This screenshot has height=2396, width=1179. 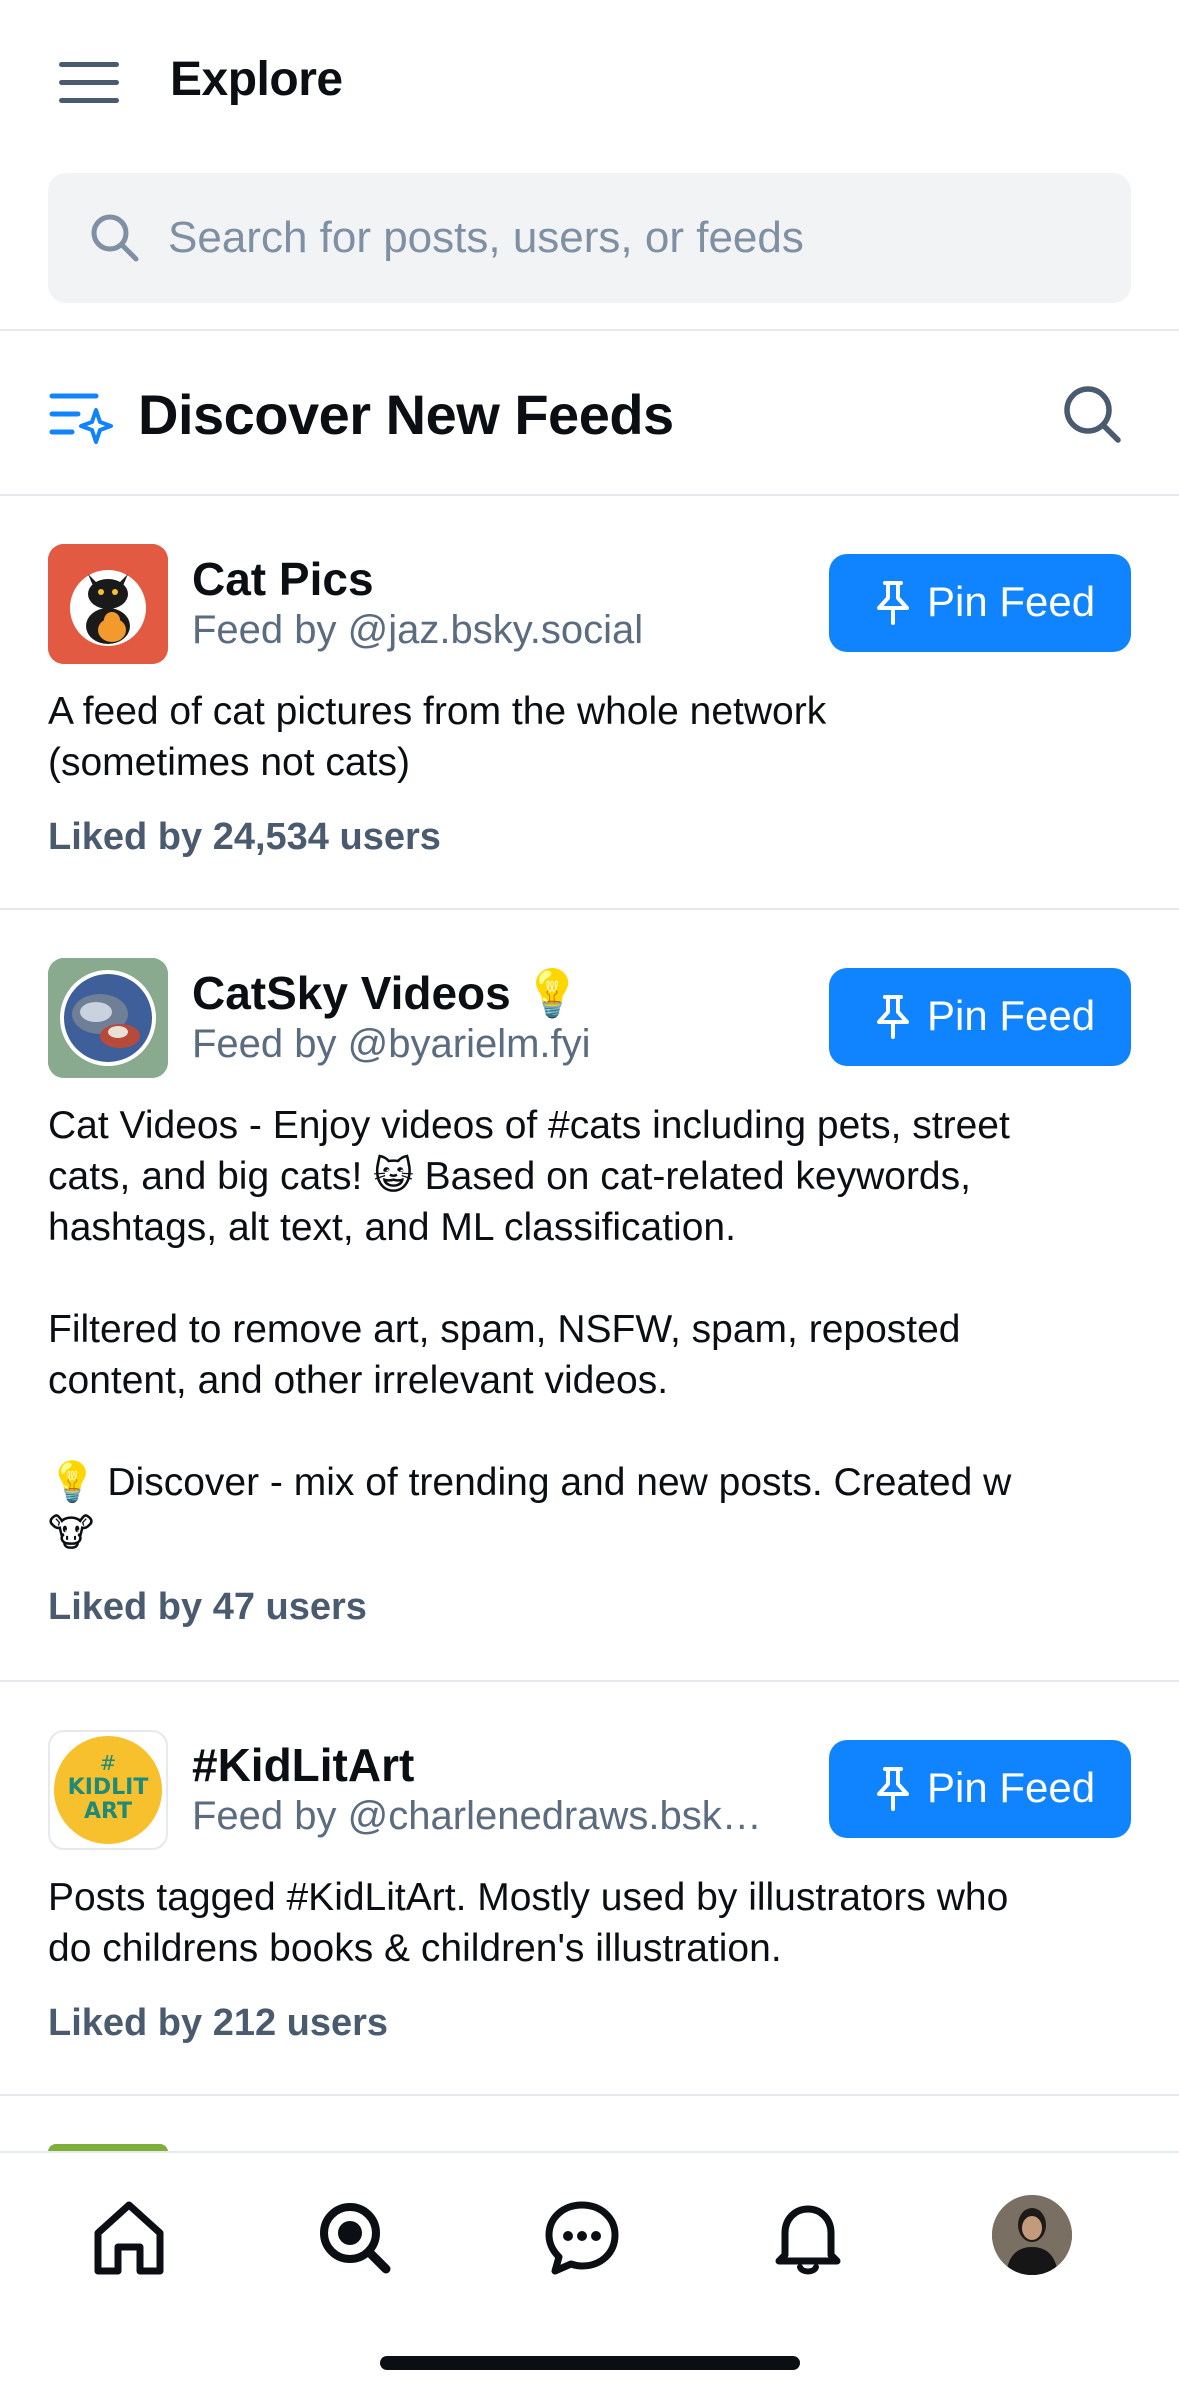 I want to click on search-bar, so click(x=589, y=238).